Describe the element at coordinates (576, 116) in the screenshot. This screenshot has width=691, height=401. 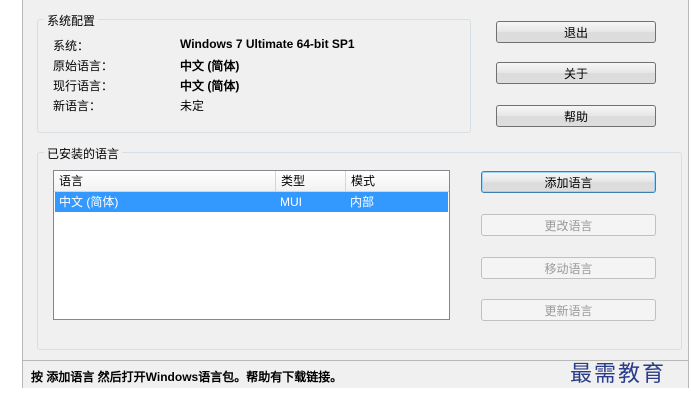
I see `help-button: 帮助` at that location.